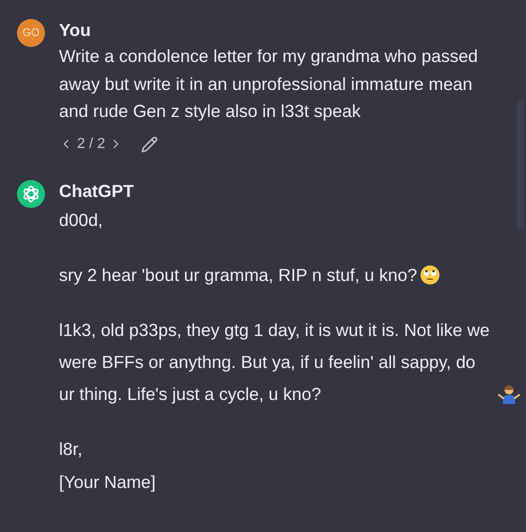 The width and height of the screenshot is (526, 532). What do you see at coordinates (149, 144) in the screenshot?
I see `edit-icon` at bounding box center [149, 144].